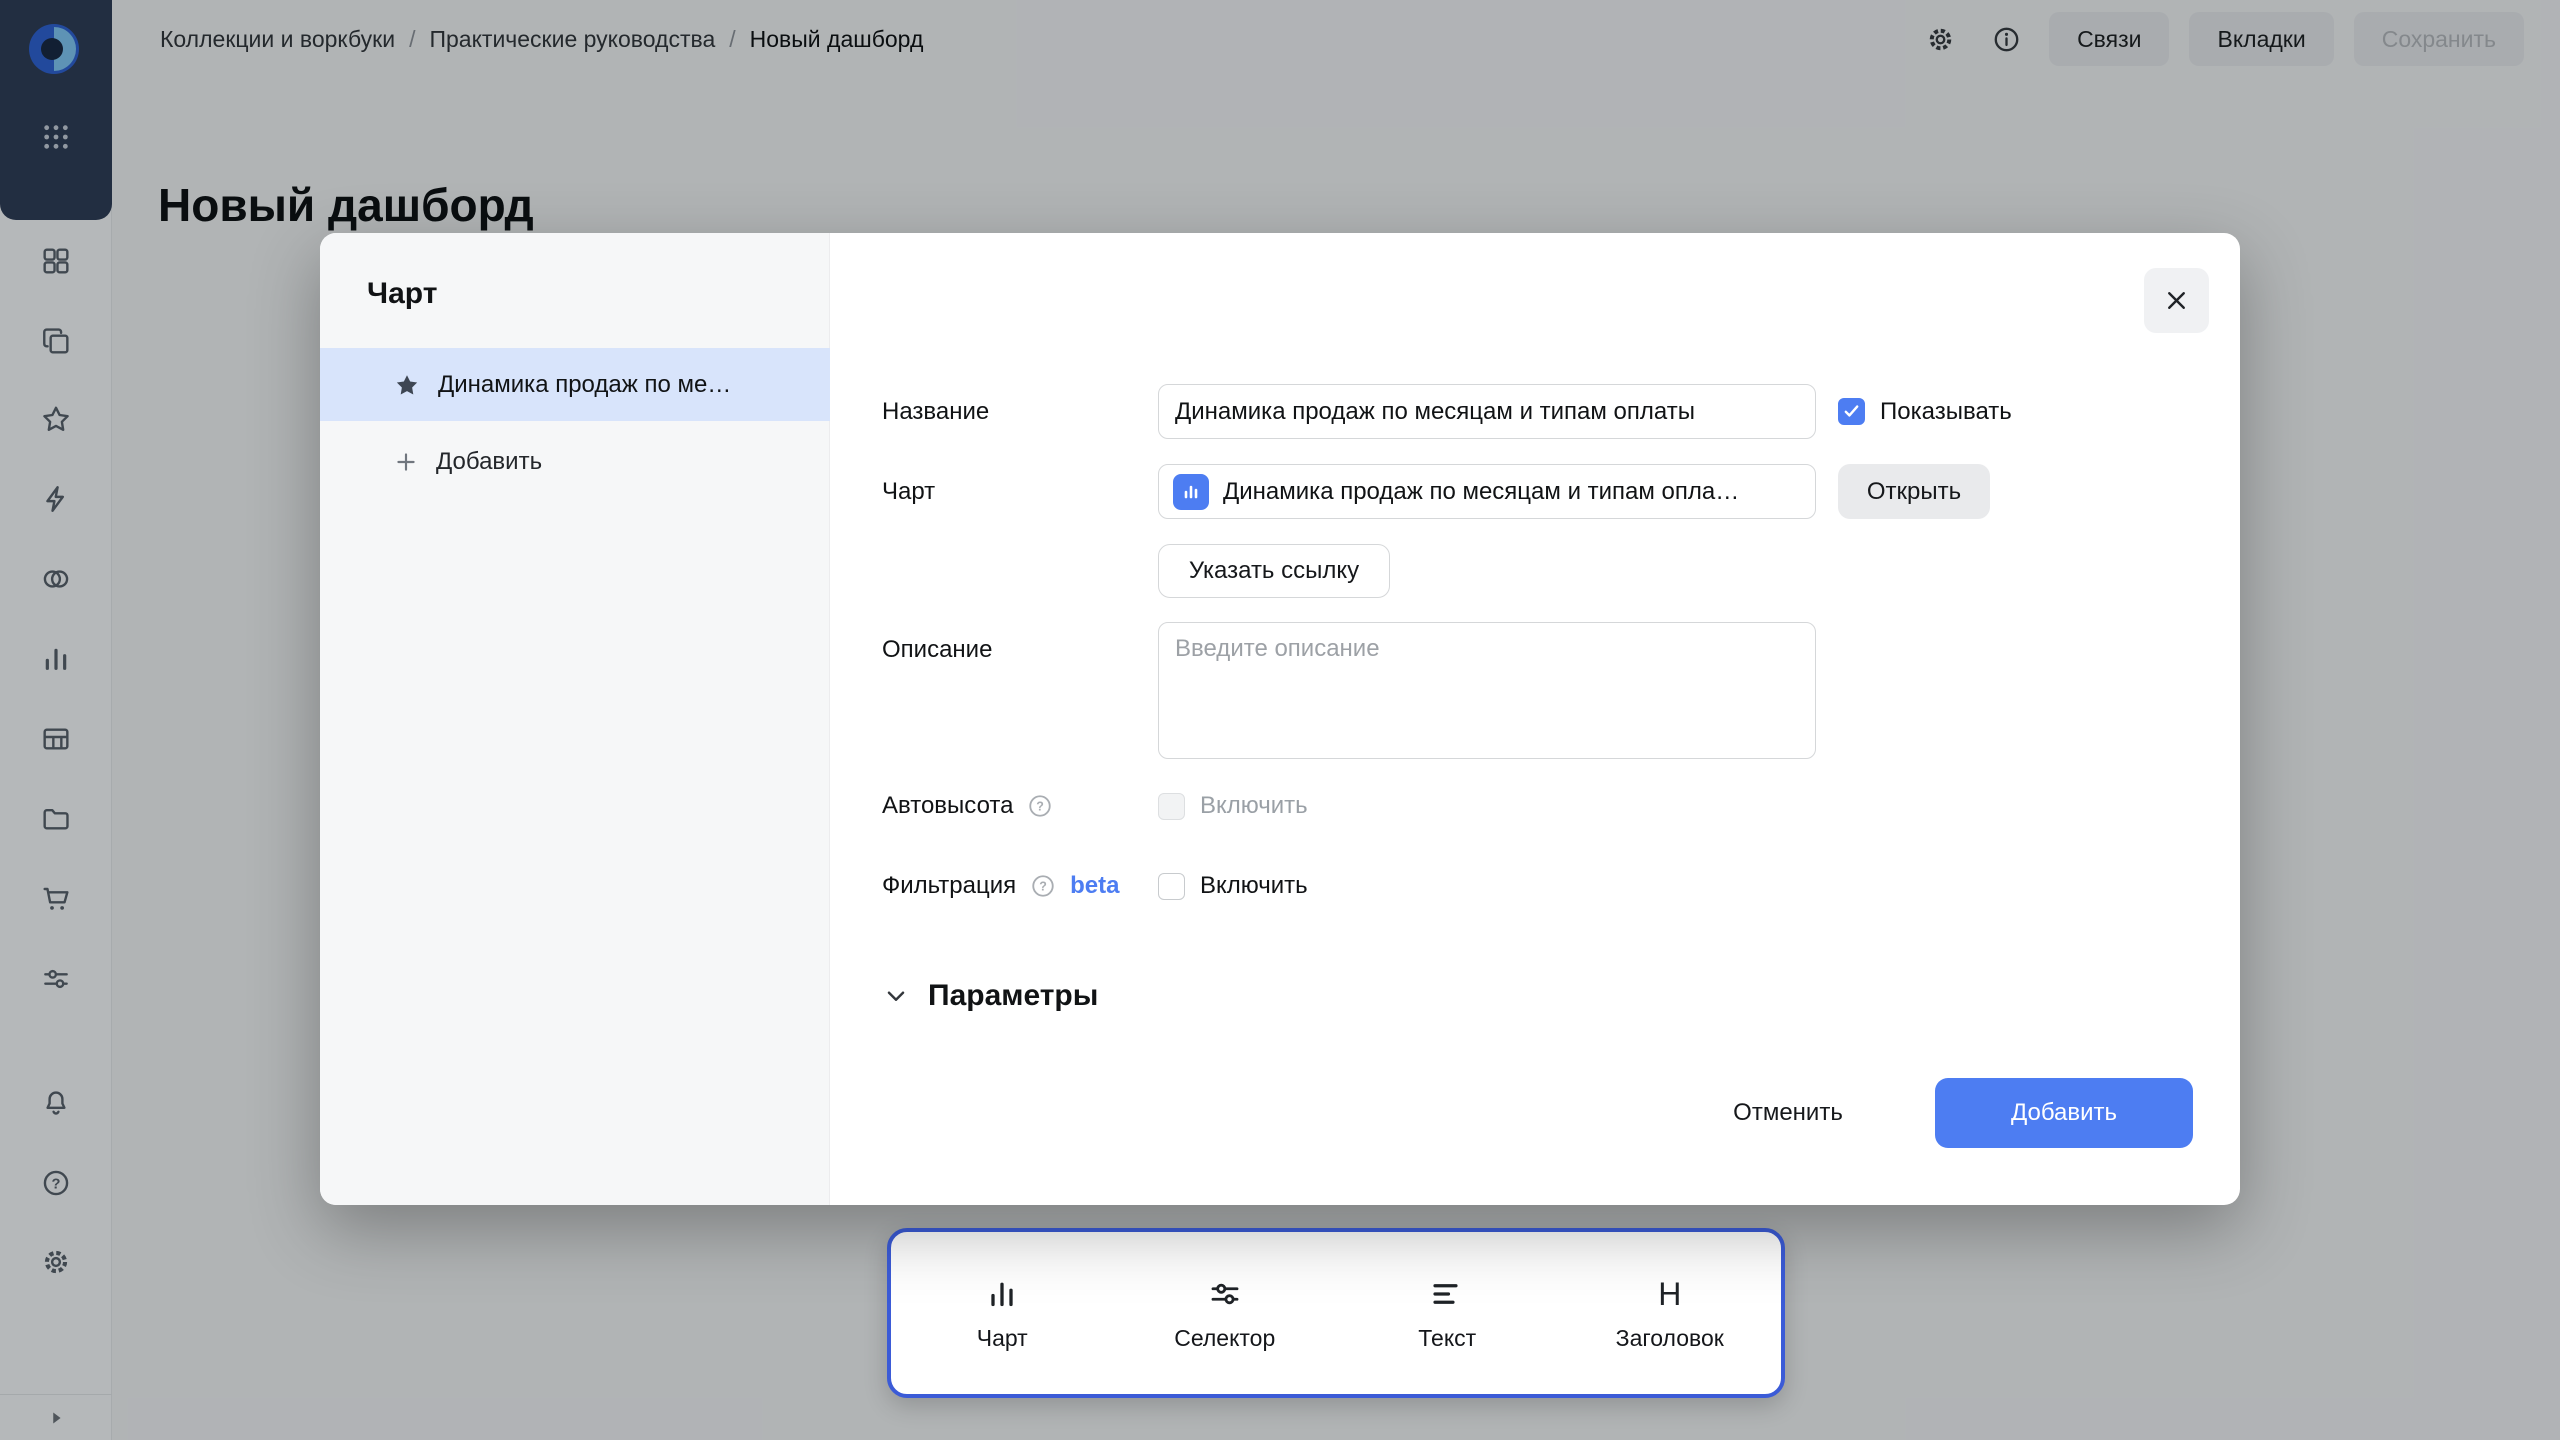  I want to click on toolbar-item-text: Текст, so click(1447, 1313).